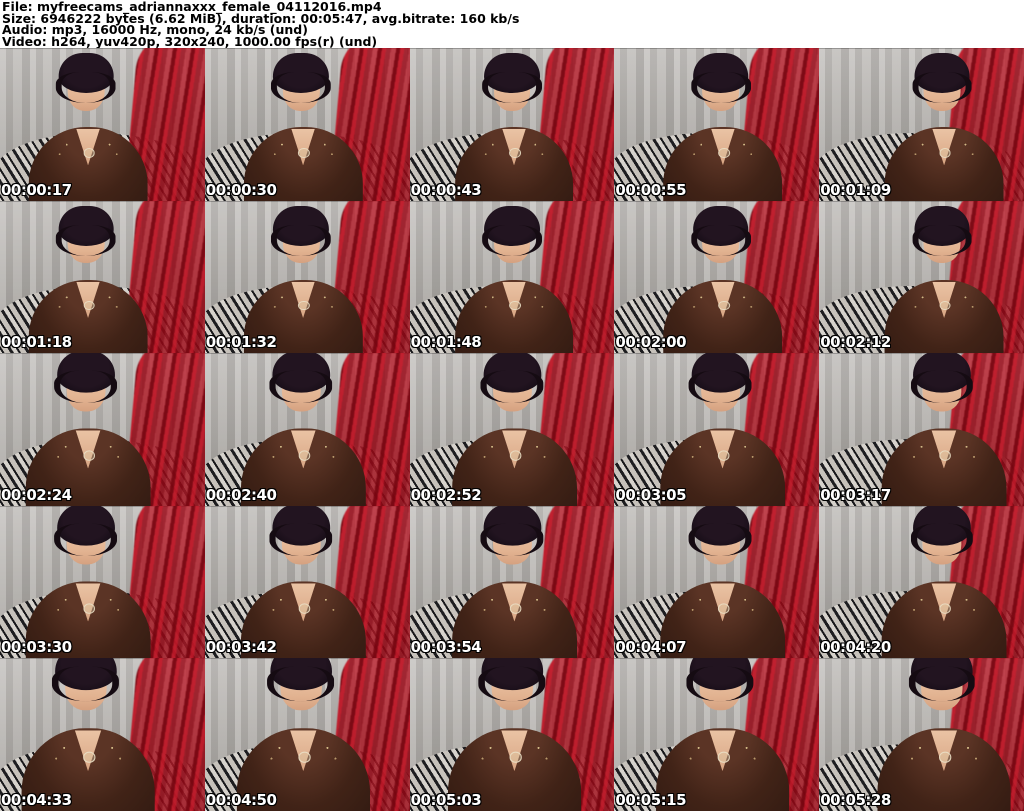 This screenshot has width=1024, height=811. I want to click on video-frame-thumbnail: 00:02:00, so click(717, 277).